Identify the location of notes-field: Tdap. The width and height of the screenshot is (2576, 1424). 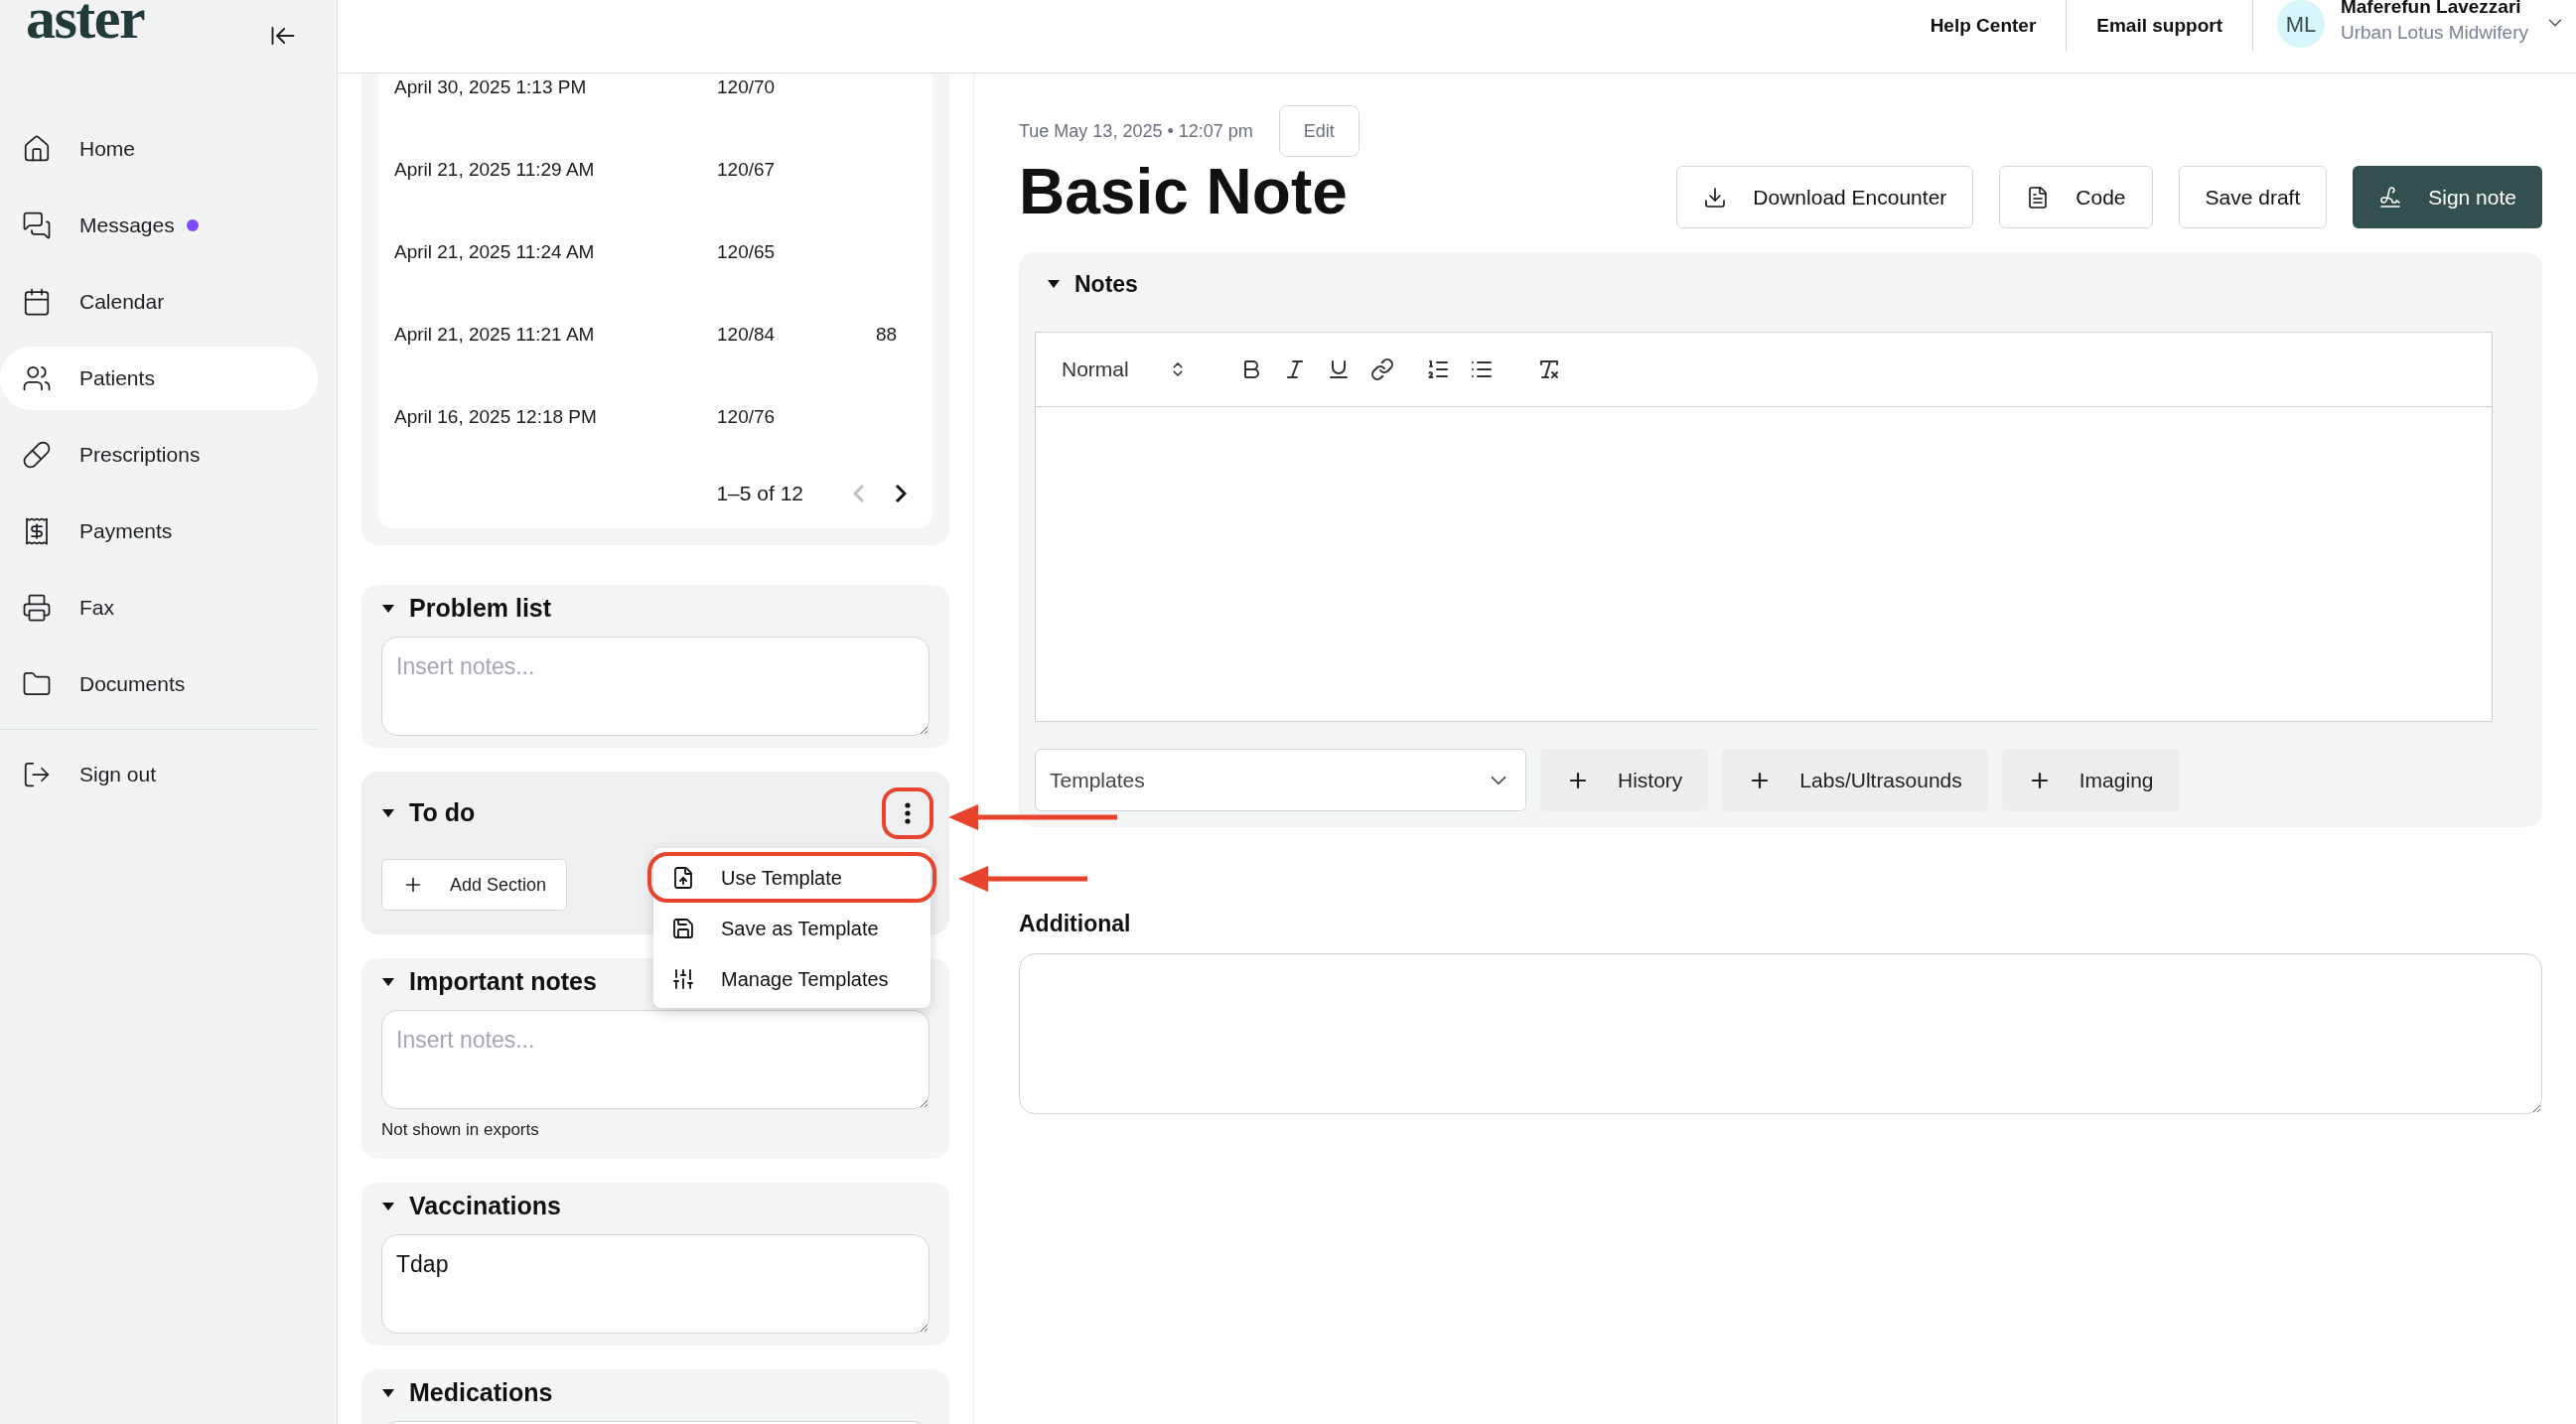
(656, 1283).